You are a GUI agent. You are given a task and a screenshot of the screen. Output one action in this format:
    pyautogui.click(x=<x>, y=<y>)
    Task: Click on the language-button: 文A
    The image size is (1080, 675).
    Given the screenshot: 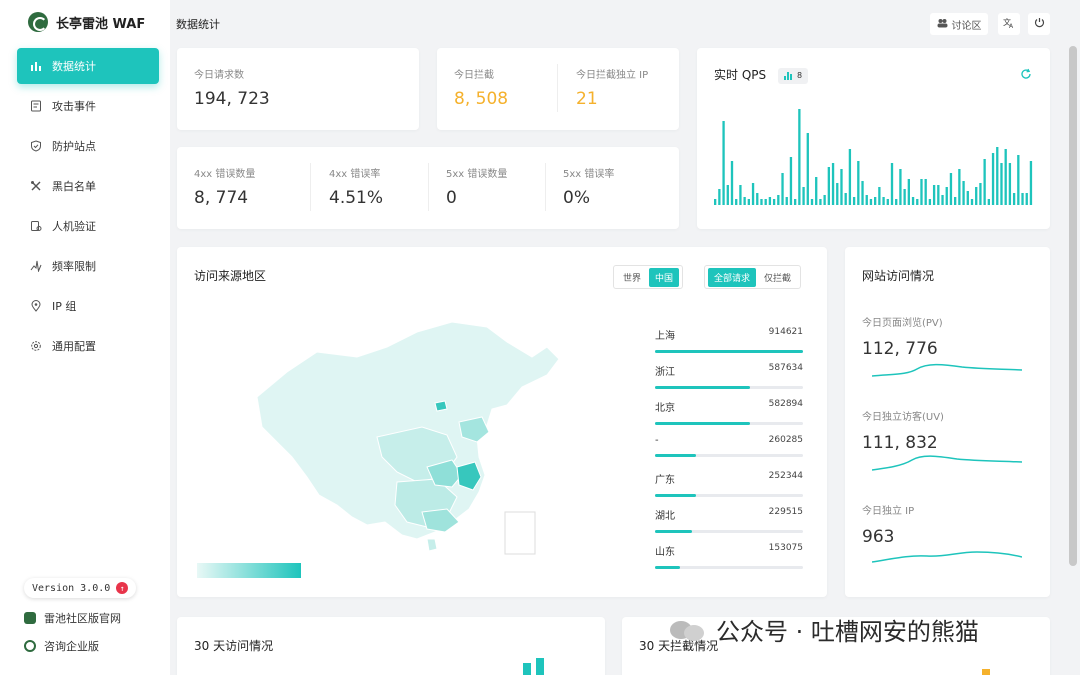 What is the action you would take?
    pyautogui.click(x=1009, y=24)
    